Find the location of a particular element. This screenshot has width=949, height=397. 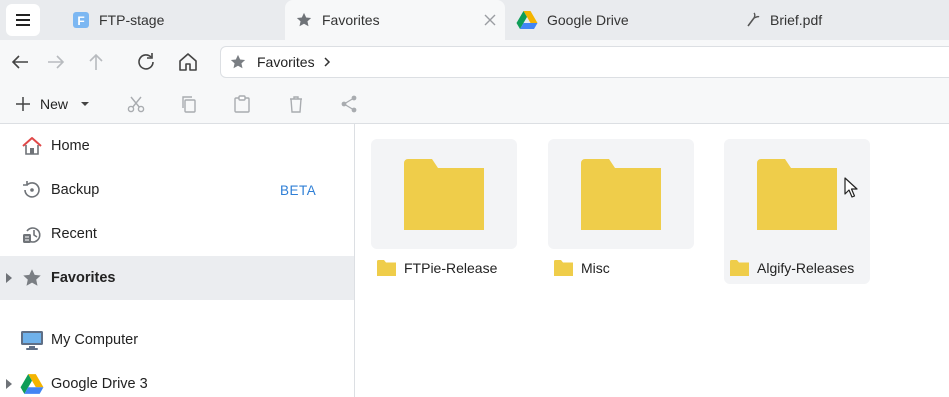

hamburger-icon is located at coordinates (23, 20).